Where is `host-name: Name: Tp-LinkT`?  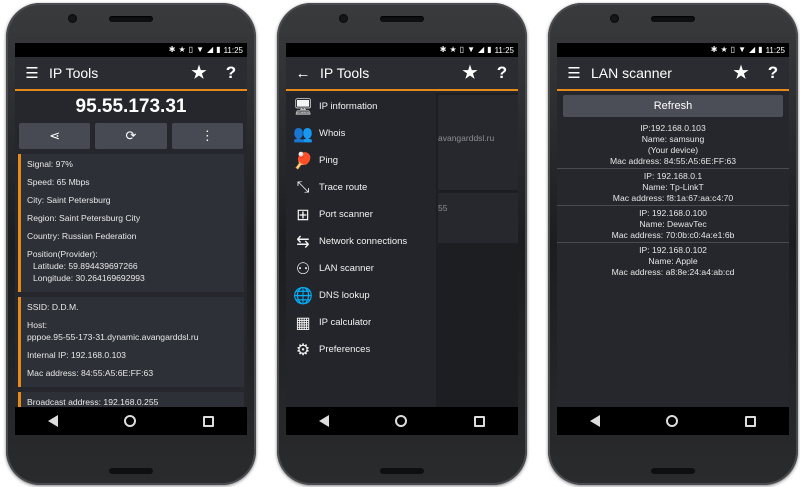
host-name: Name: Tp-LinkT is located at coordinates (673, 187).